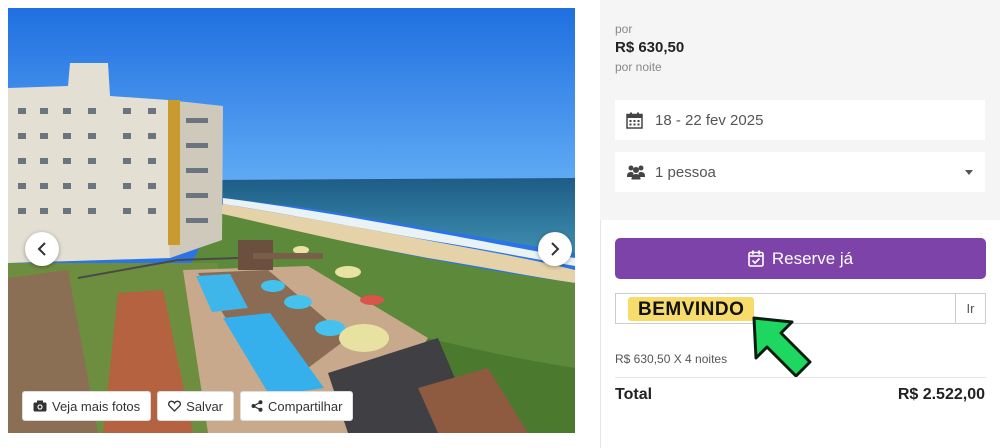 This screenshot has height=448, width=1000. I want to click on caret-down-icon, so click(969, 172).